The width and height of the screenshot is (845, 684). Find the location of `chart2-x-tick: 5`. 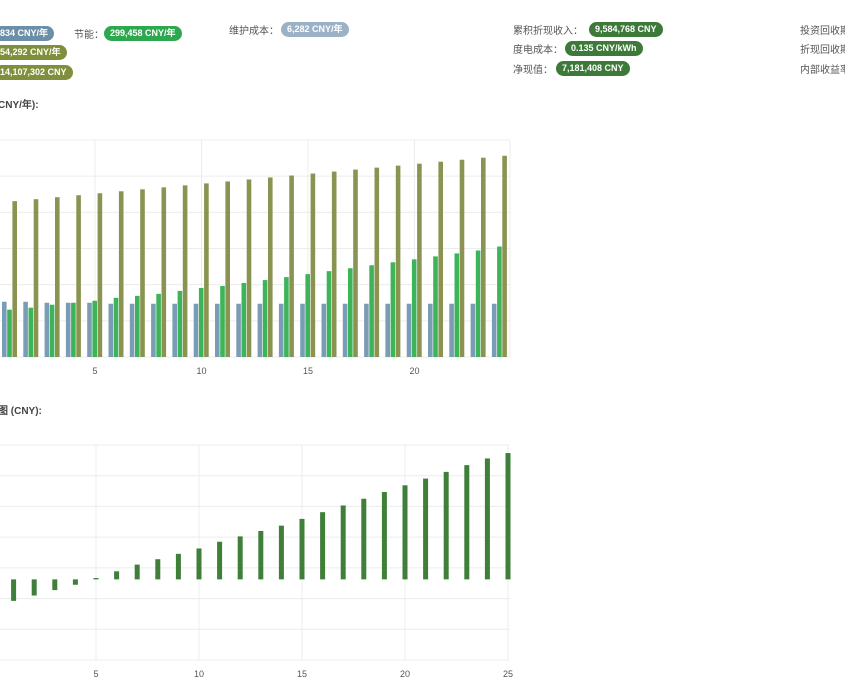

chart2-x-tick: 5 is located at coordinates (96, 674).